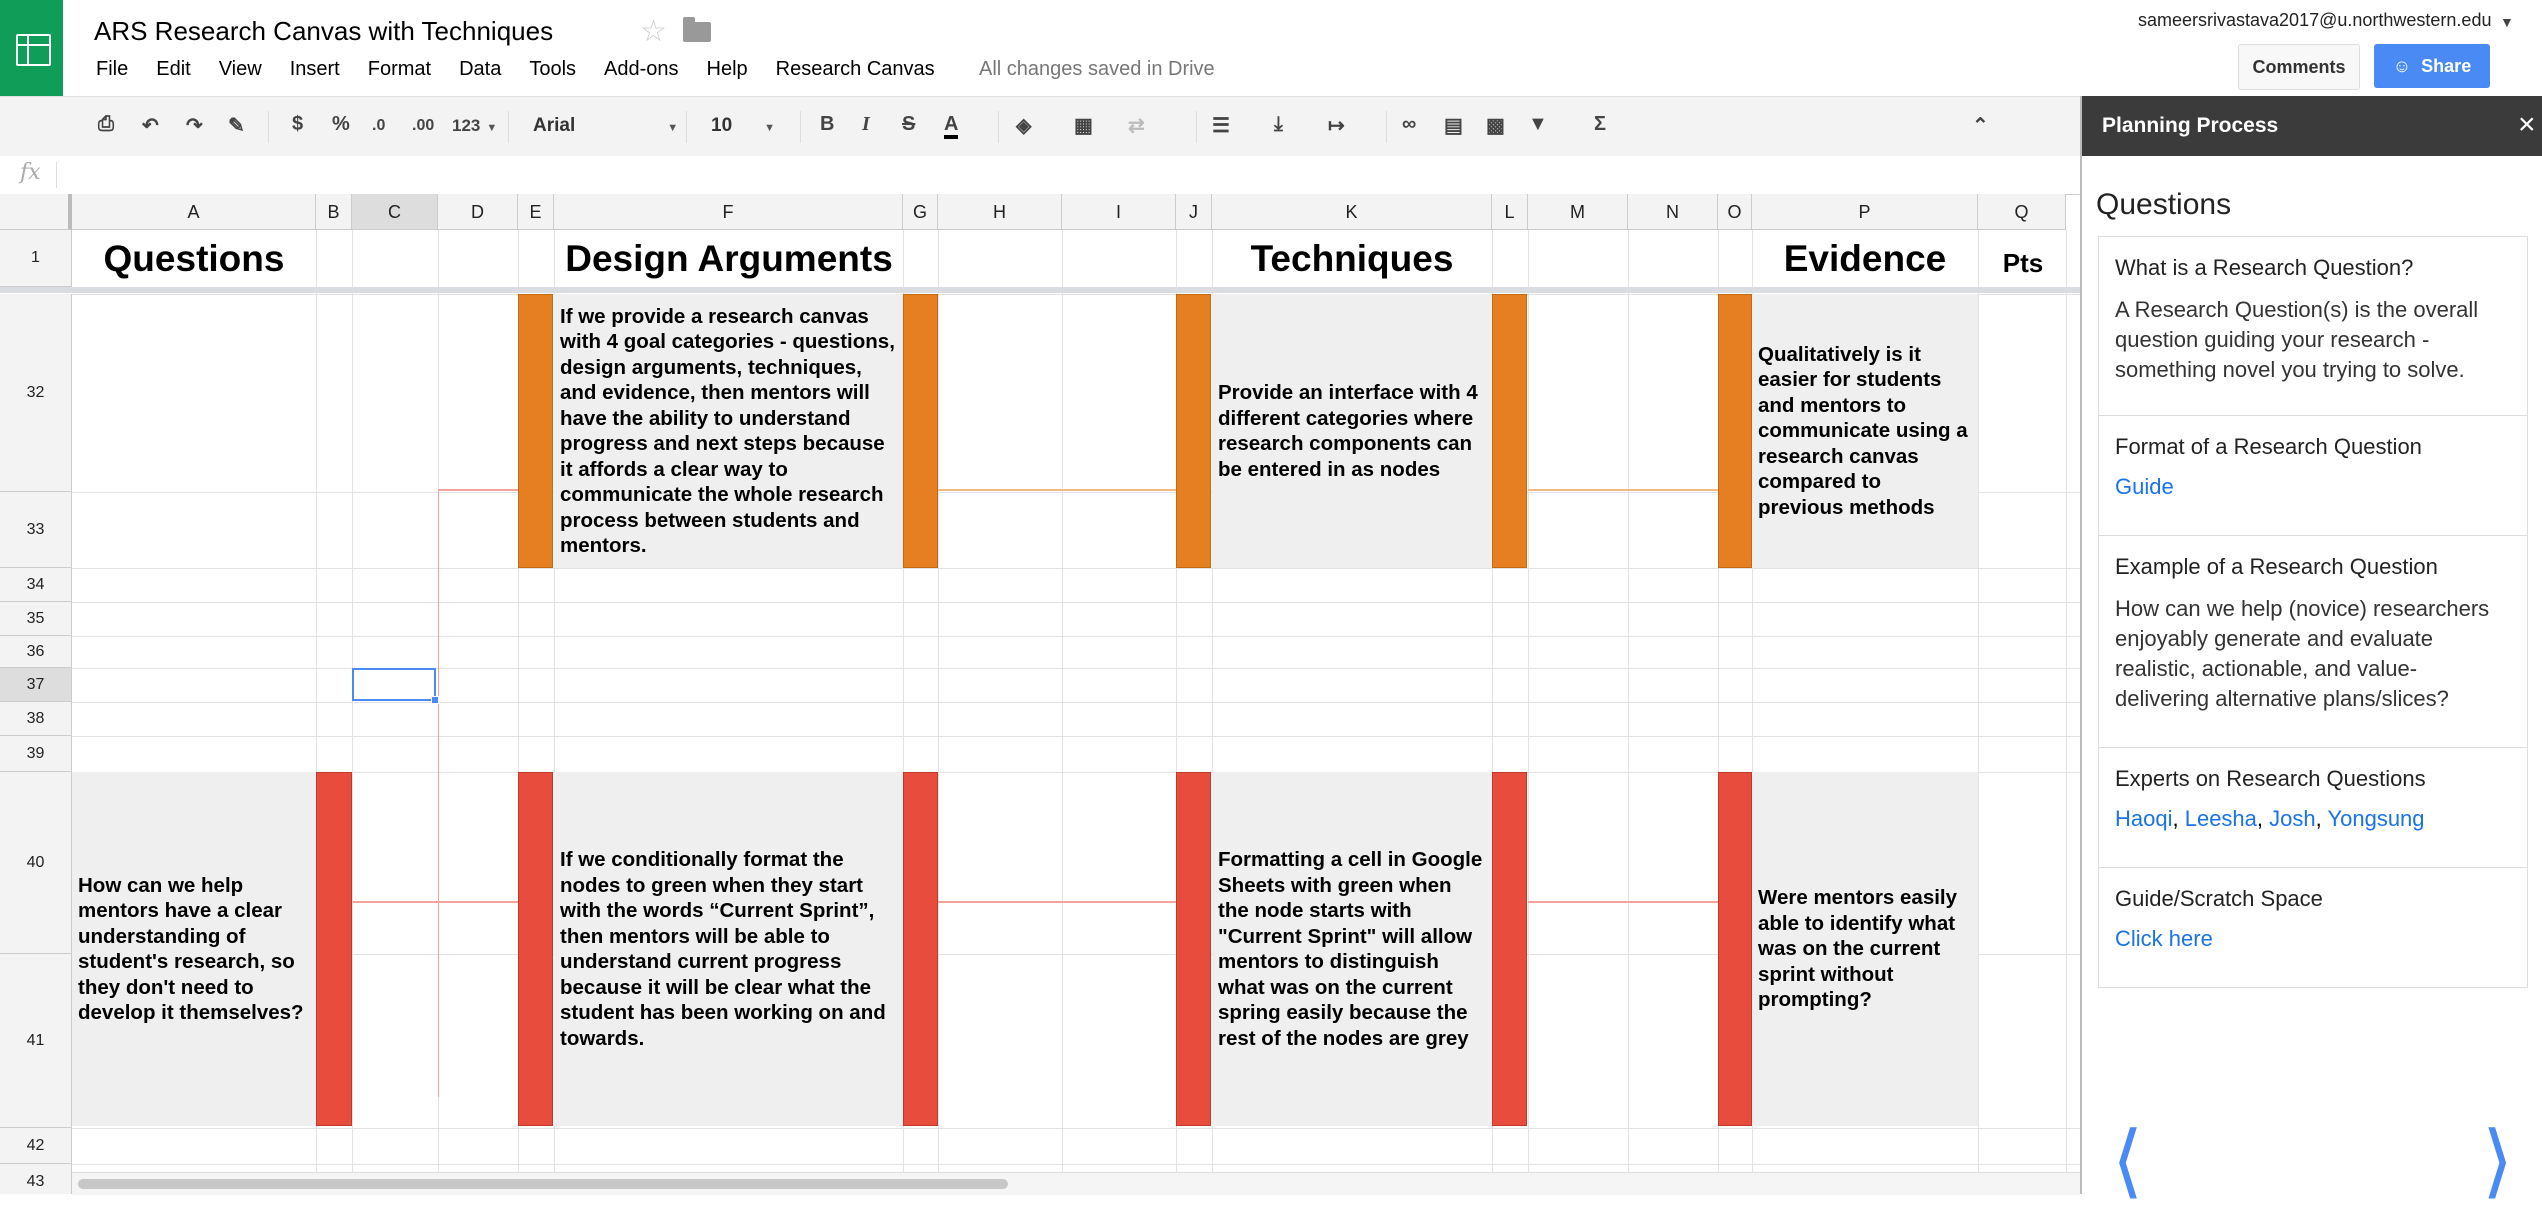 This screenshot has width=2542, height=1207. Describe the element at coordinates (240, 69) in the screenshot. I see `menu-view: View` at that location.